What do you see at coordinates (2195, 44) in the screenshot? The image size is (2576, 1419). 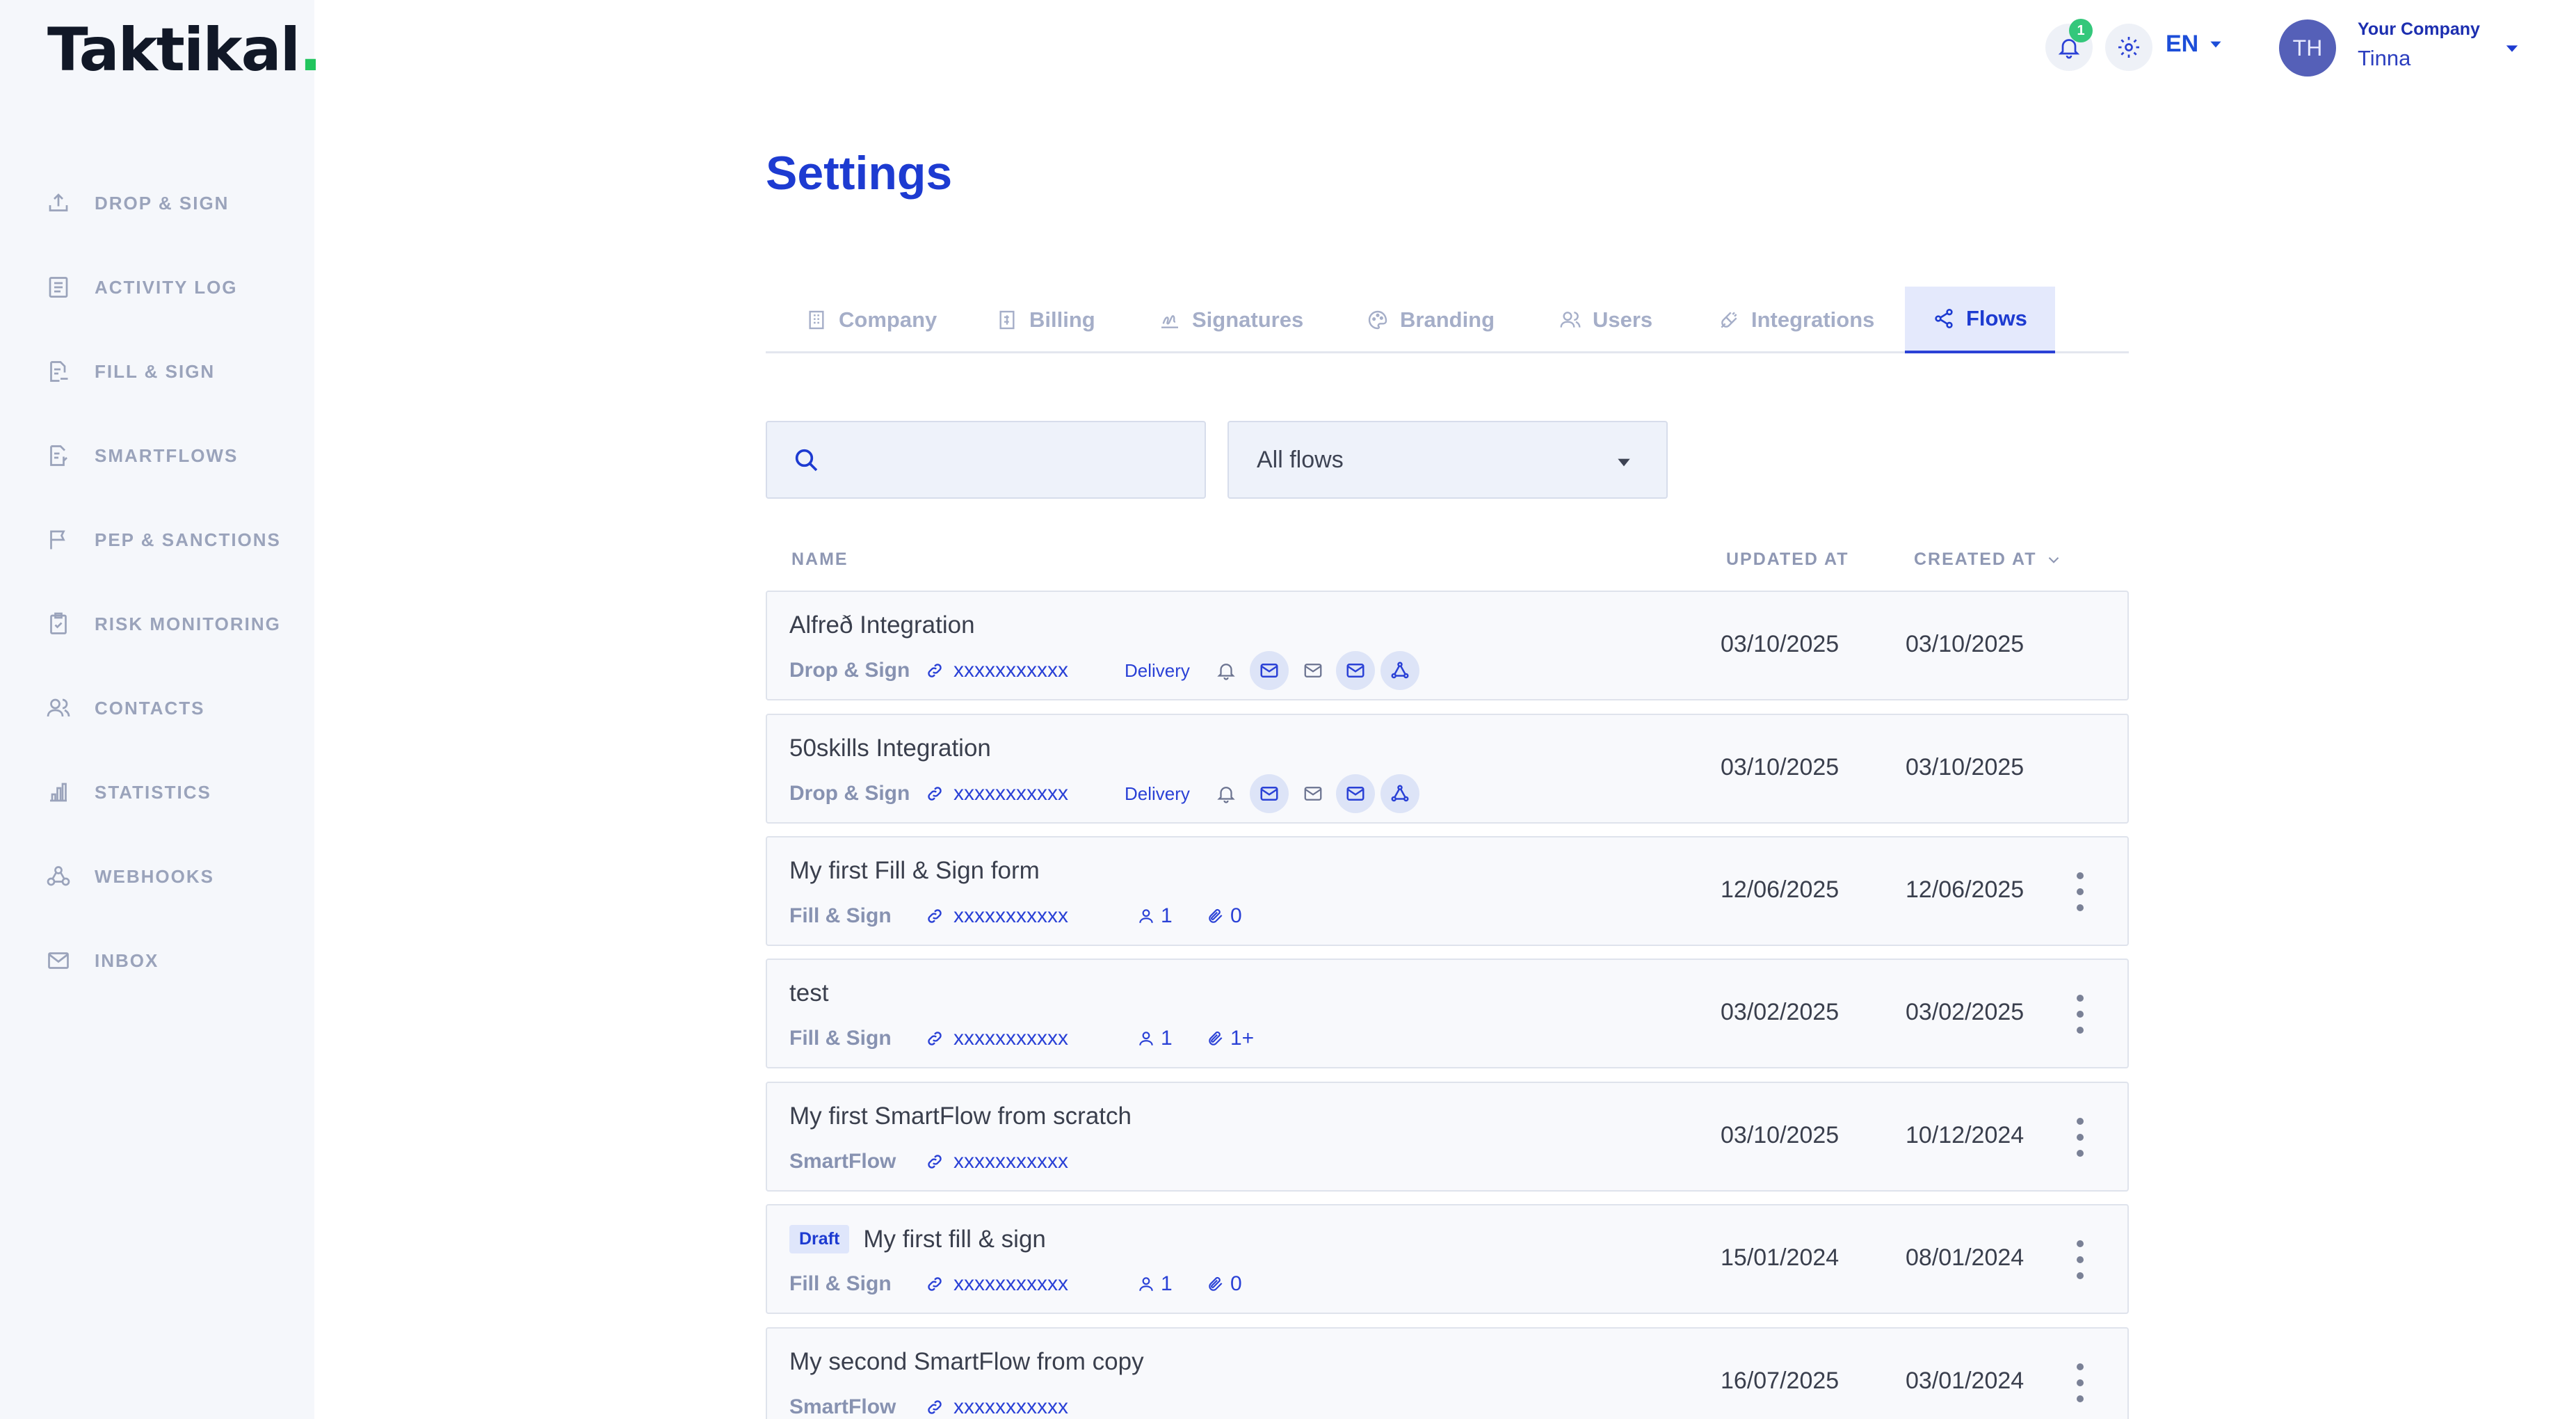 I see `language-selector: EN` at bounding box center [2195, 44].